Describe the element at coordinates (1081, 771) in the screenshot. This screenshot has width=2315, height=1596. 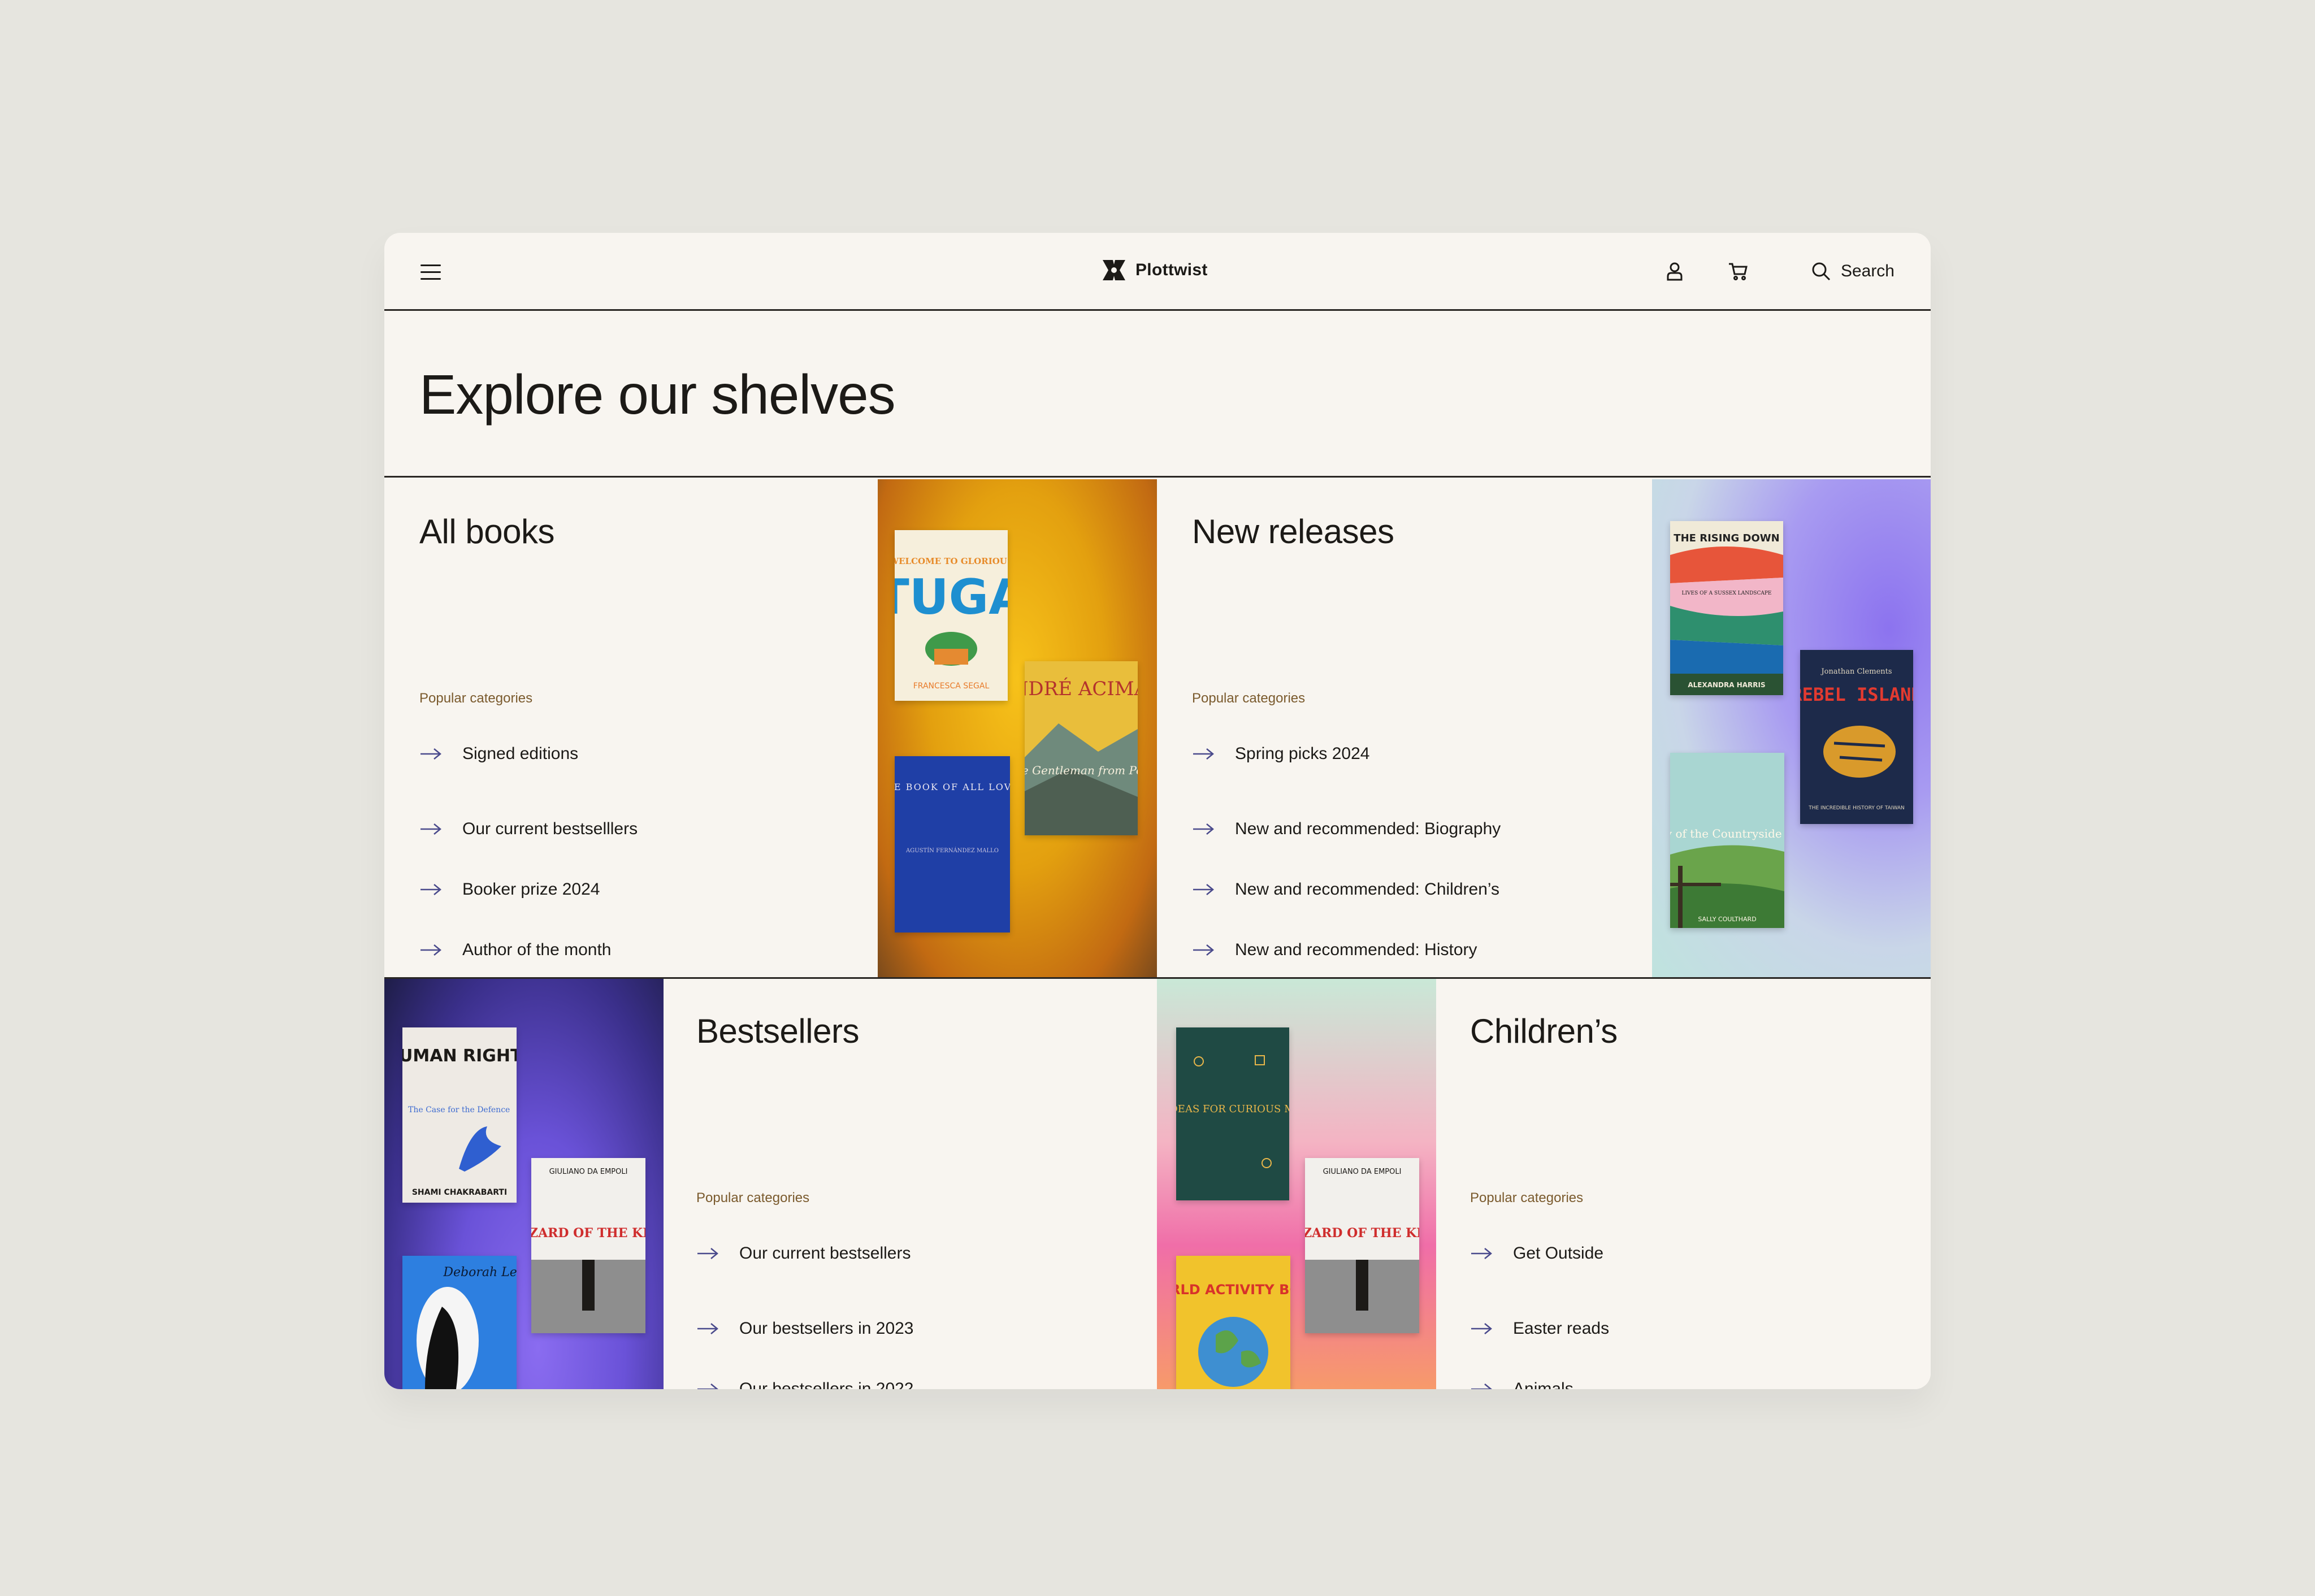
I see `cover-text: The Gentleman from Peru` at that location.